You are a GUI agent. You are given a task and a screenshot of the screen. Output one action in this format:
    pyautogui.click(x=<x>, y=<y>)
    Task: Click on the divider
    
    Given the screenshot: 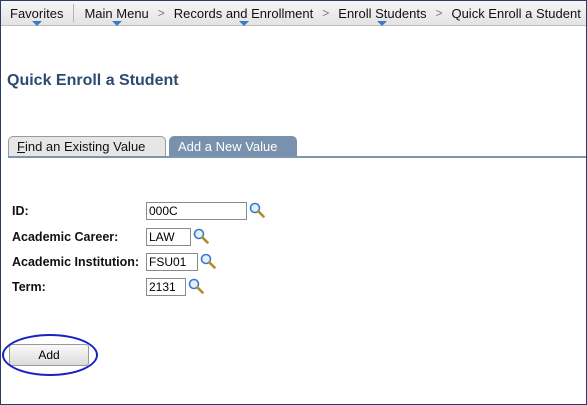 What is the action you would take?
    pyautogui.click(x=74, y=13)
    